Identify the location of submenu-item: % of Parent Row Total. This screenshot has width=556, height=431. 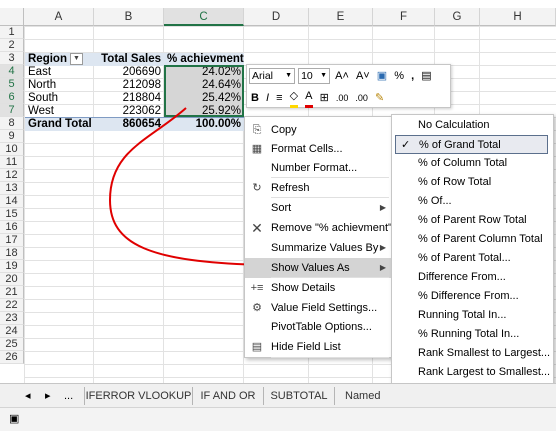
(472, 220).